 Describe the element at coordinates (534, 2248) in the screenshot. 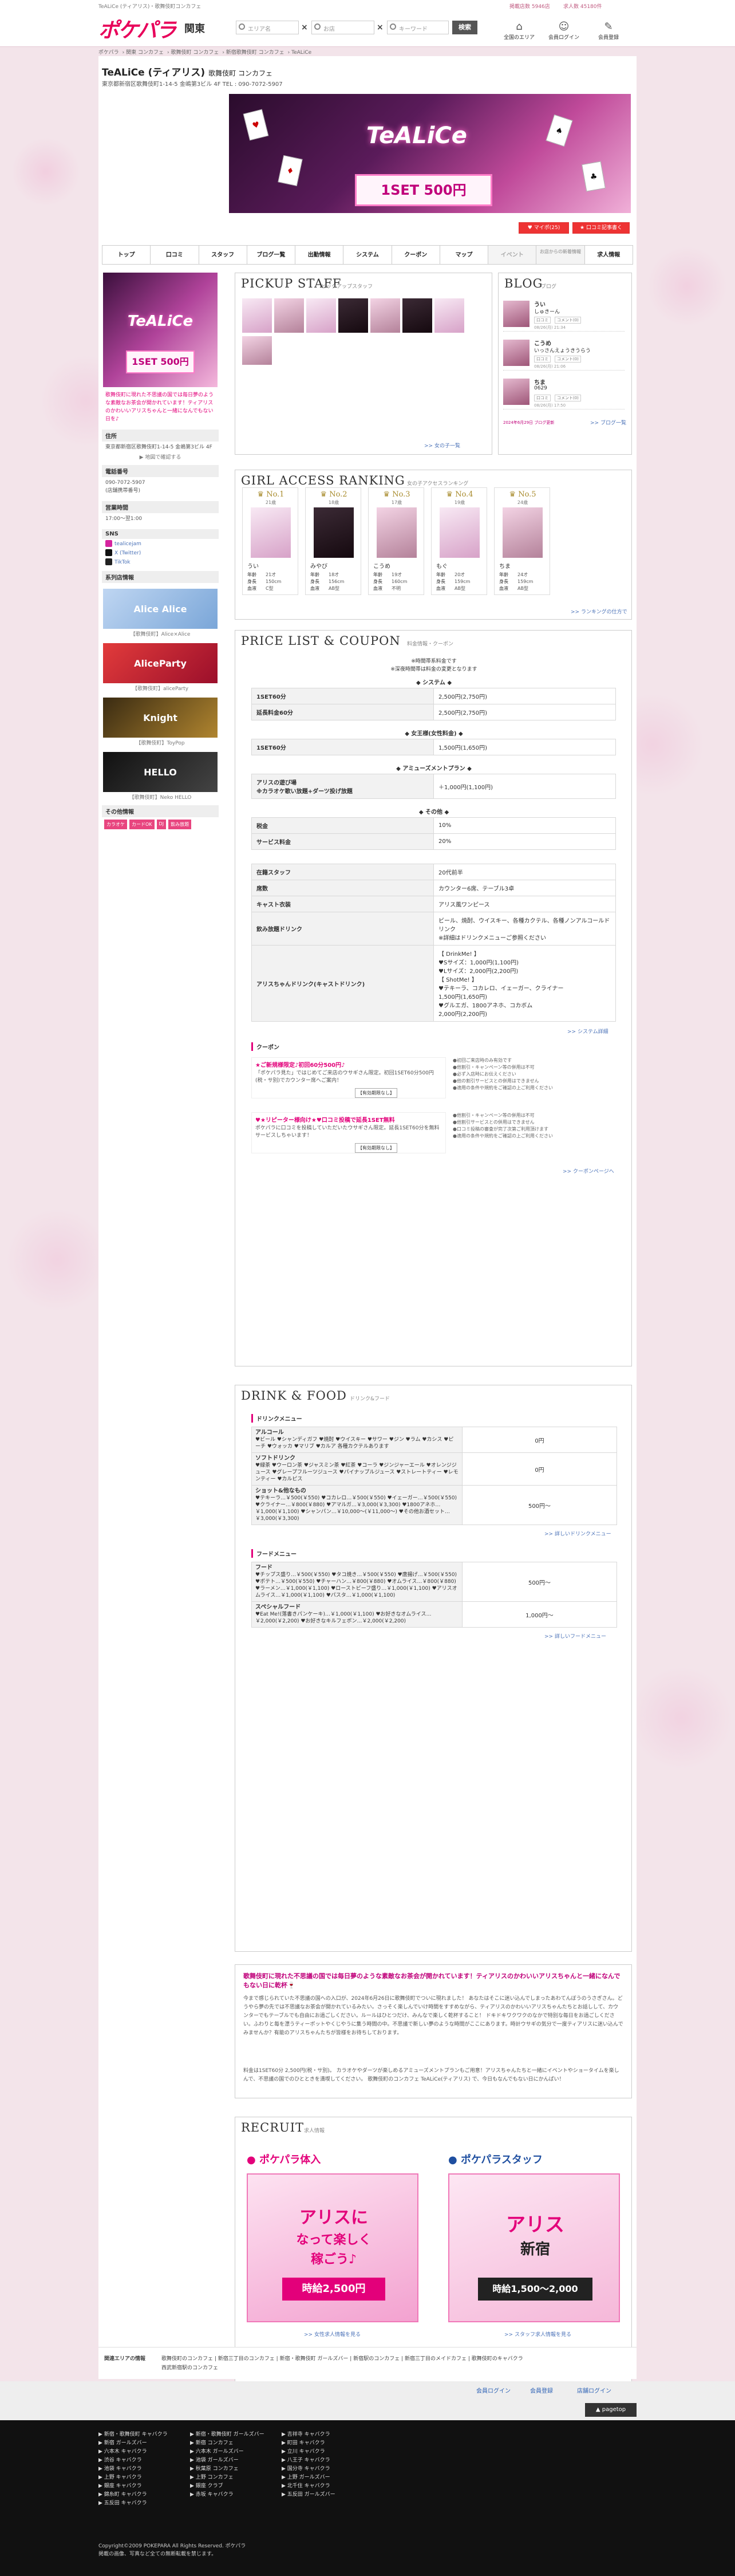

I see `recruit-right-banner: アリス 新宿 時給1,500〜2,000` at that location.